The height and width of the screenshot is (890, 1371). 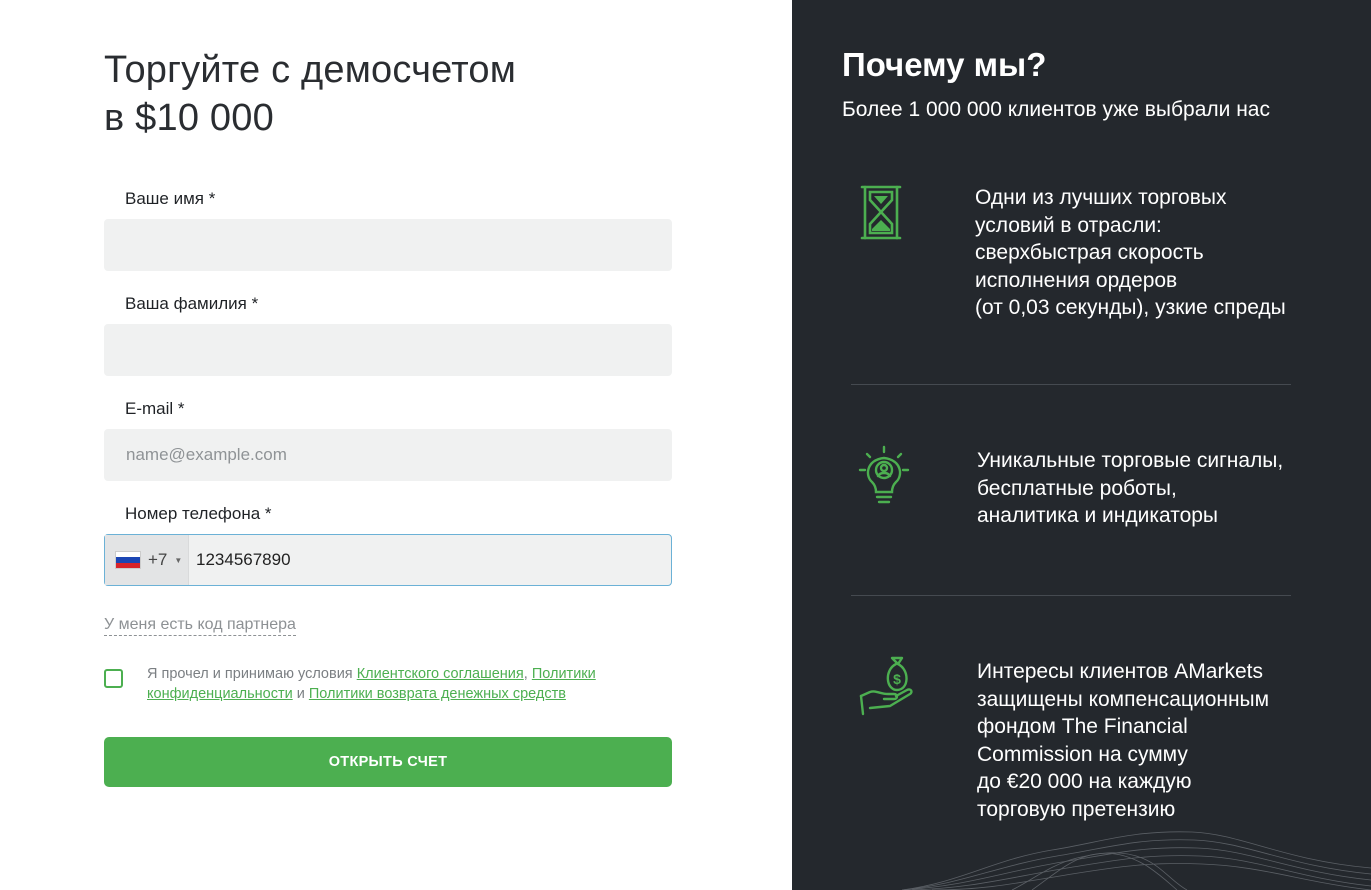 I want to click on partner-code-link: У меня есть код партнера, so click(x=200, y=626).